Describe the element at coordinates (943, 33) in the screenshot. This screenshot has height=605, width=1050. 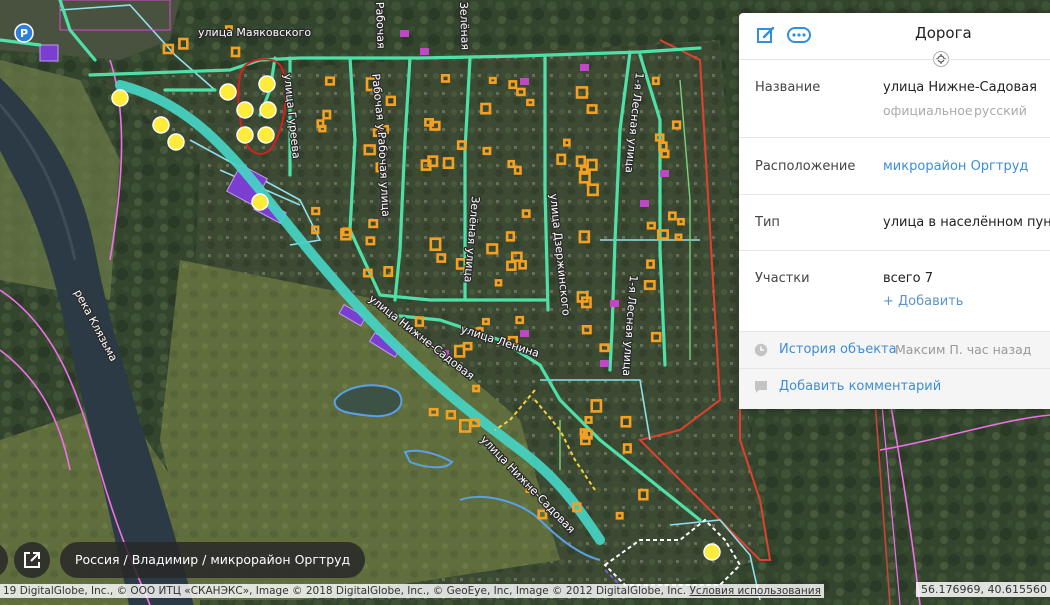
I see `panel-title: Дорога` at that location.